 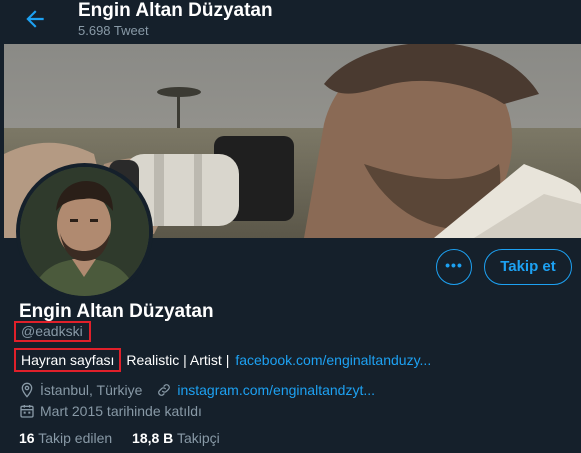 I want to click on calendar-icon, so click(x=27, y=411).